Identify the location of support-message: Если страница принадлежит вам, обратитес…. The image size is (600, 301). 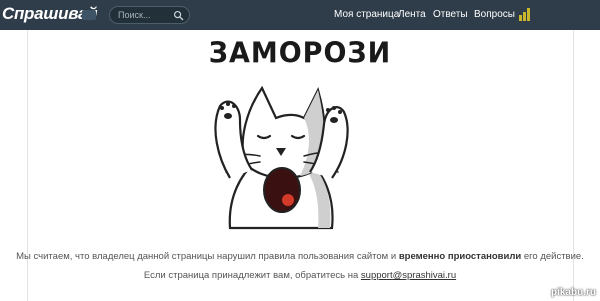
(300, 275).